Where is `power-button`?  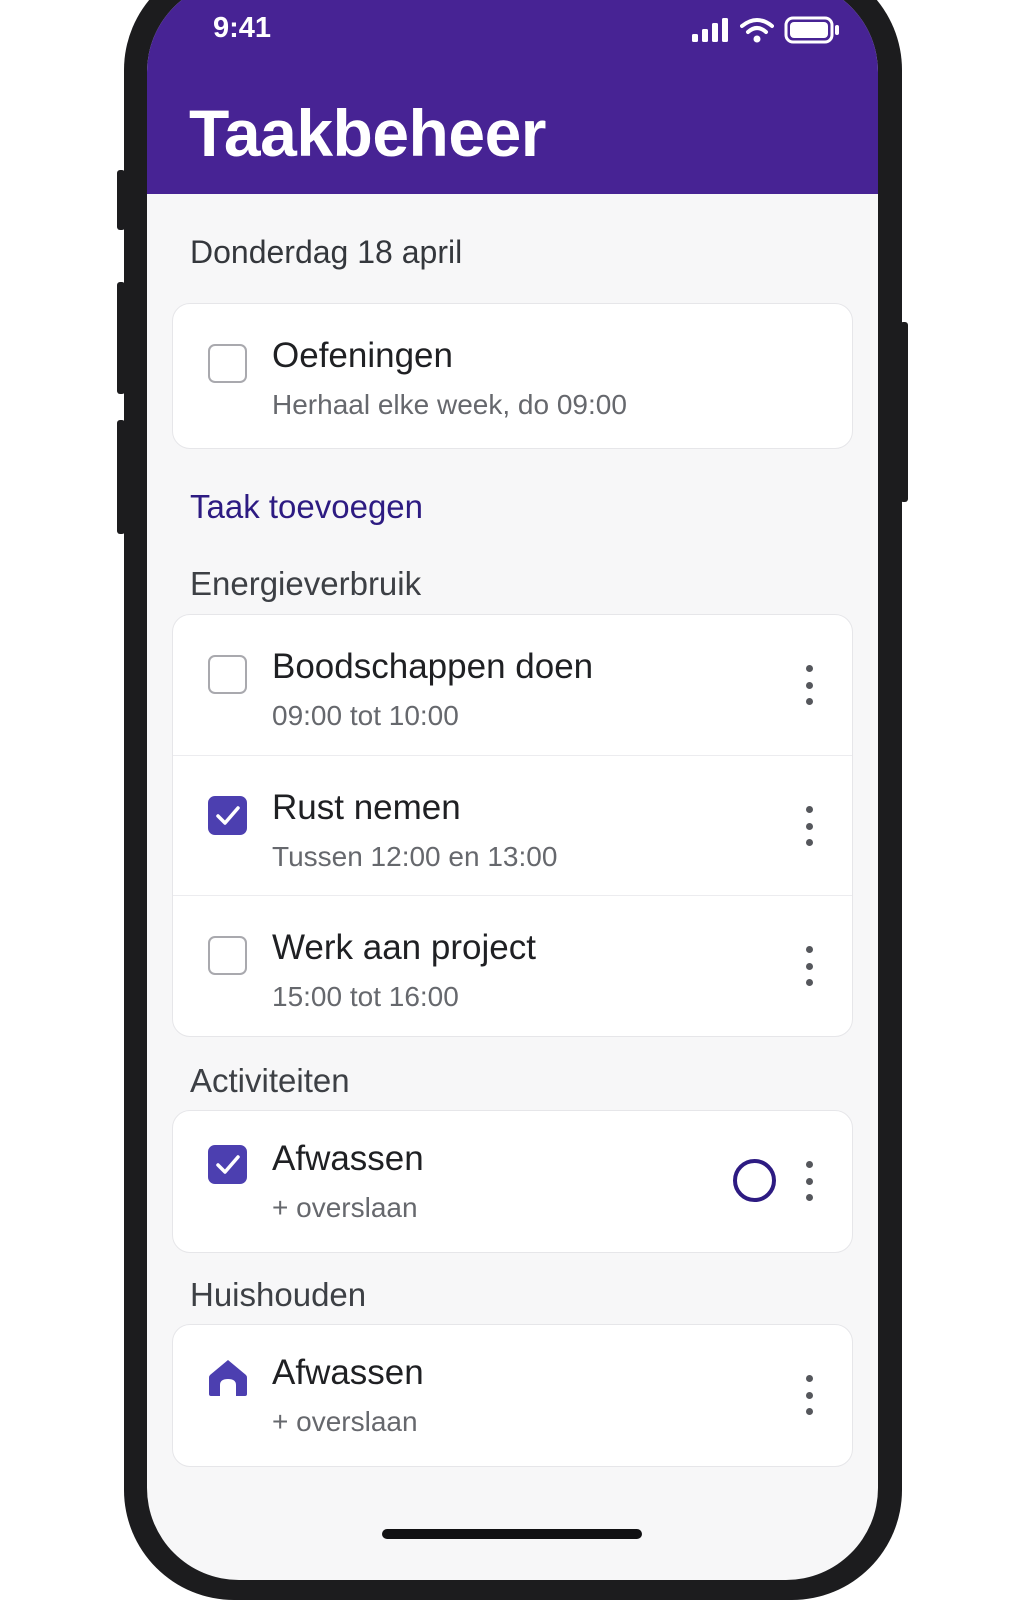
power-button is located at coordinates (904, 412).